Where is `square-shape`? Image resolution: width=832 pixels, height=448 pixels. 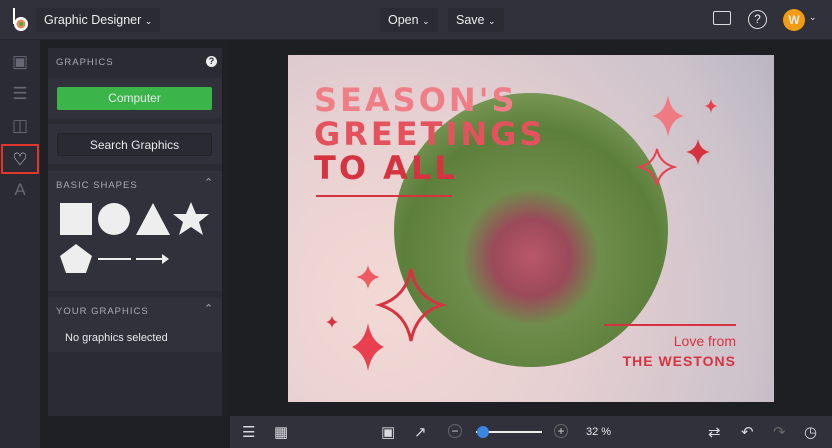 square-shape is located at coordinates (76, 219).